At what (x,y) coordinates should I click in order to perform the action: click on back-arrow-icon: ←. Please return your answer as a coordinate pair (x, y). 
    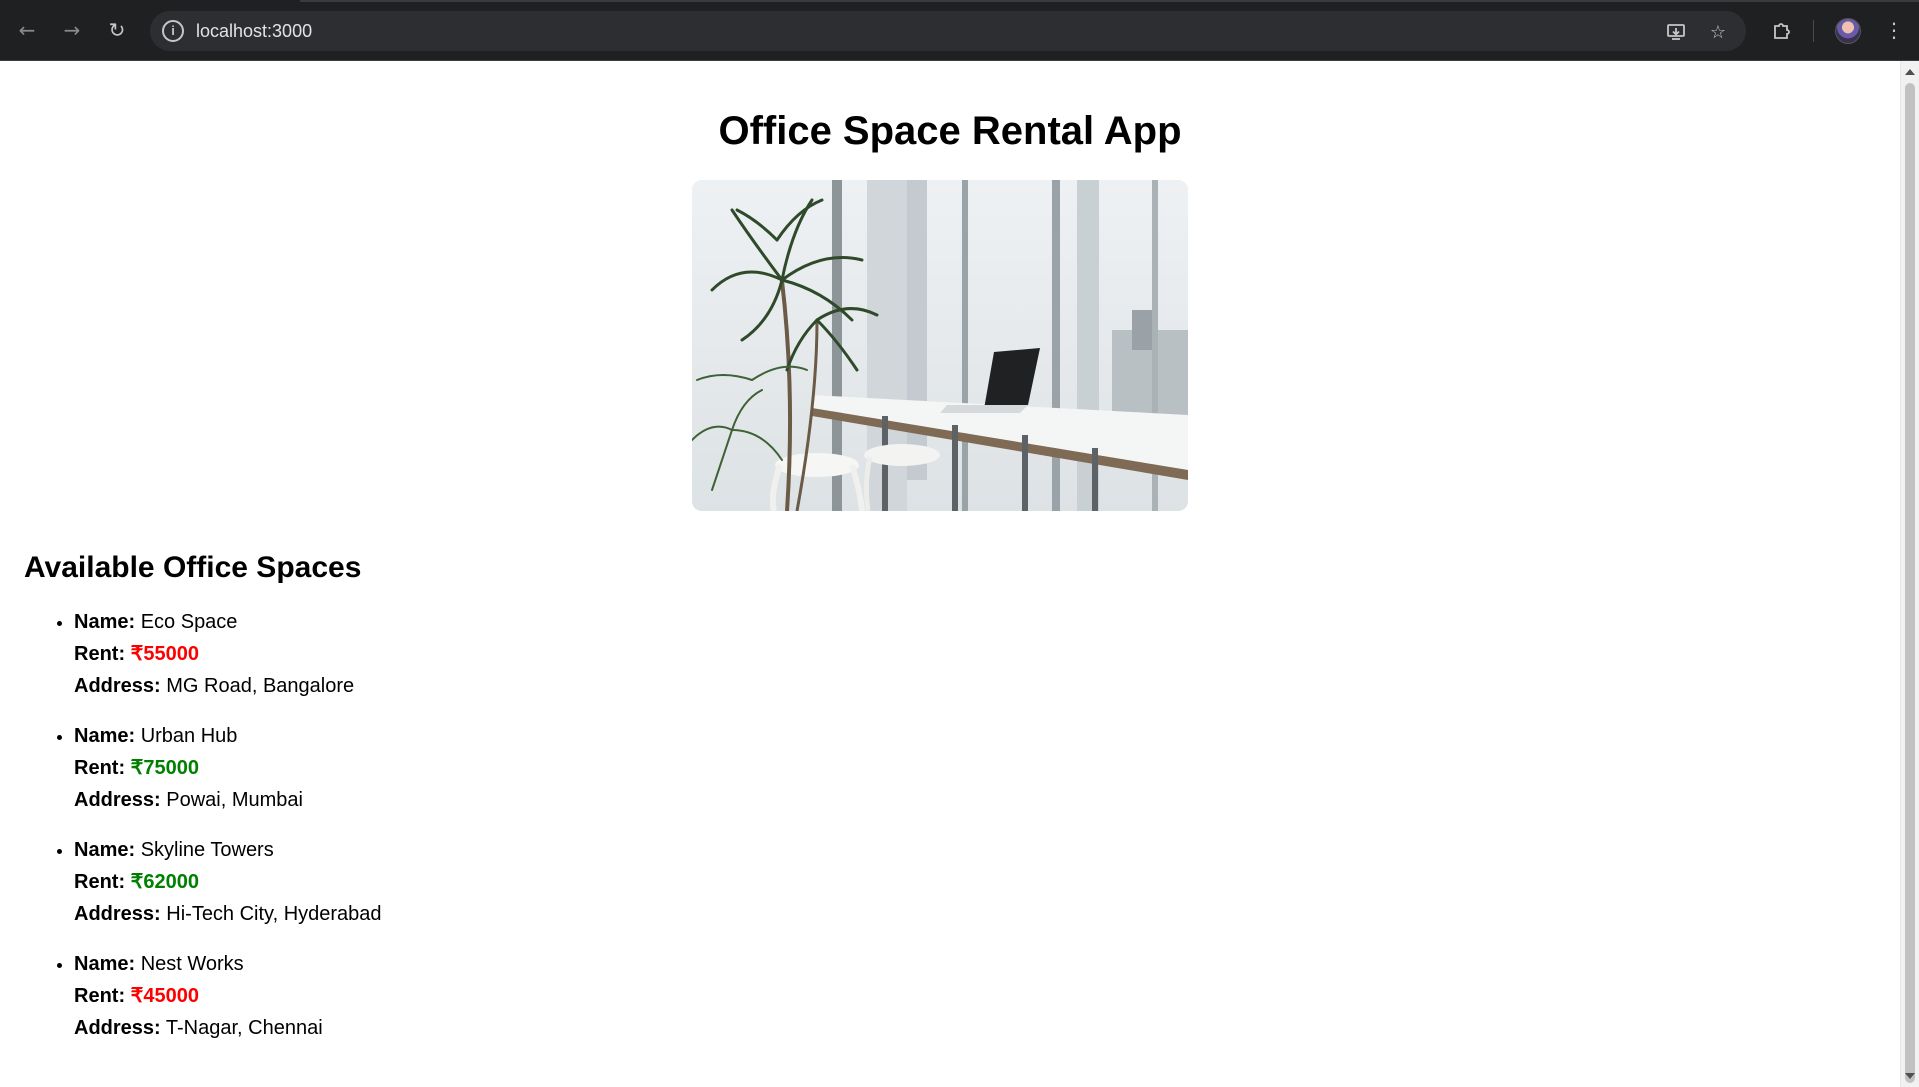
    Looking at the image, I should click on (27, 30).